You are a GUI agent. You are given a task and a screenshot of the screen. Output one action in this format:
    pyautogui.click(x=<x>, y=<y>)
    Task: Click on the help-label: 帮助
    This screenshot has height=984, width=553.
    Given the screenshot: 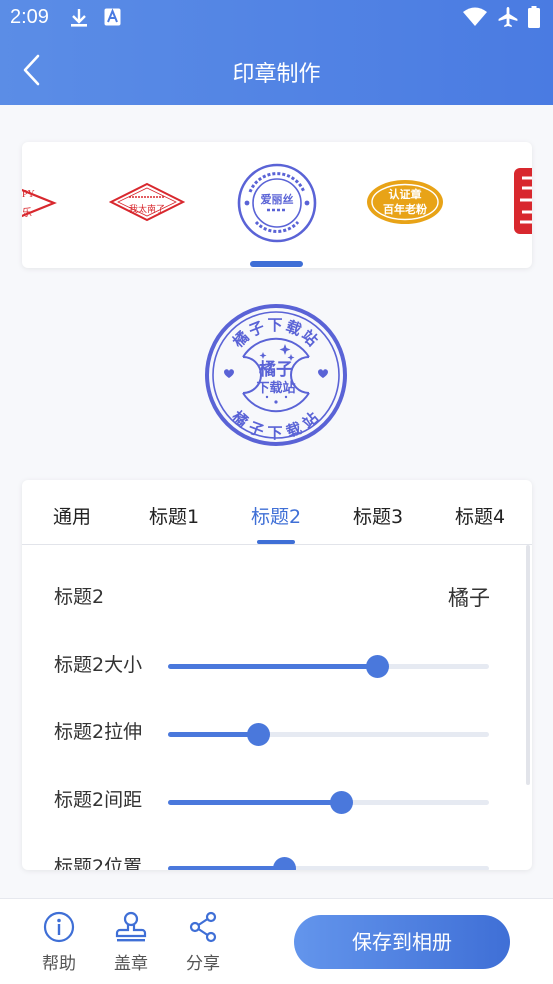 What is the action you would take?
    pyautogui.click(x=59, y=964)
    